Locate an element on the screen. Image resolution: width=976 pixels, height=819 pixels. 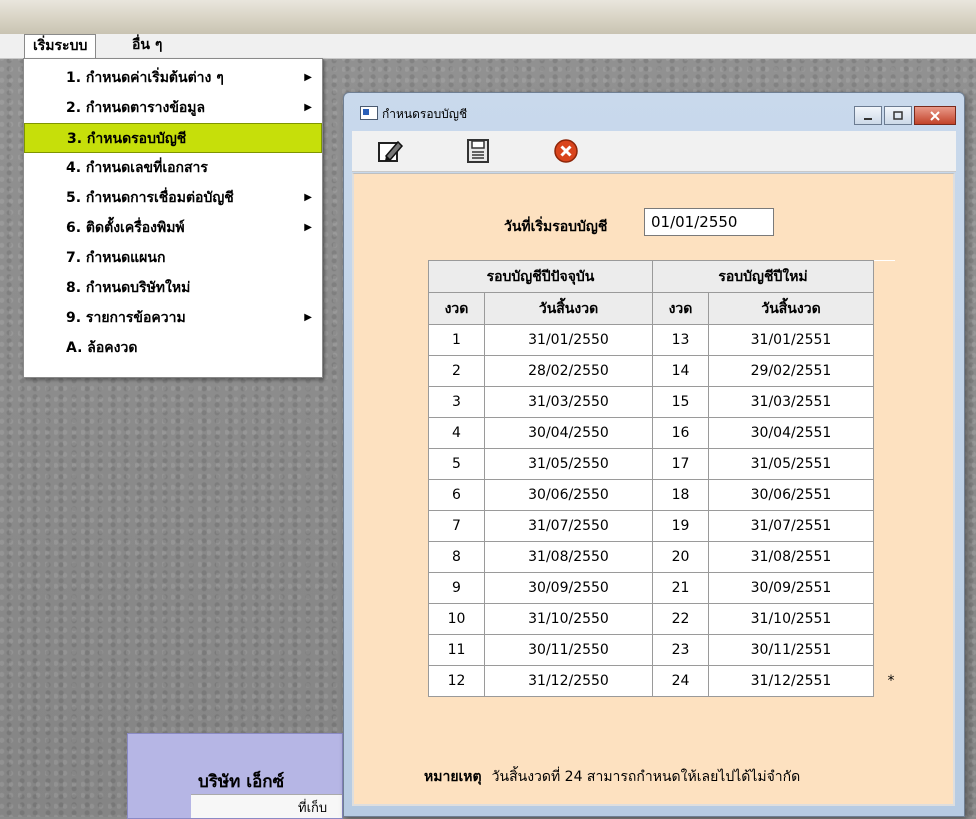
menu-item-9: 9. รายการข้อความ ▶ is located at coordinates (173, 318).